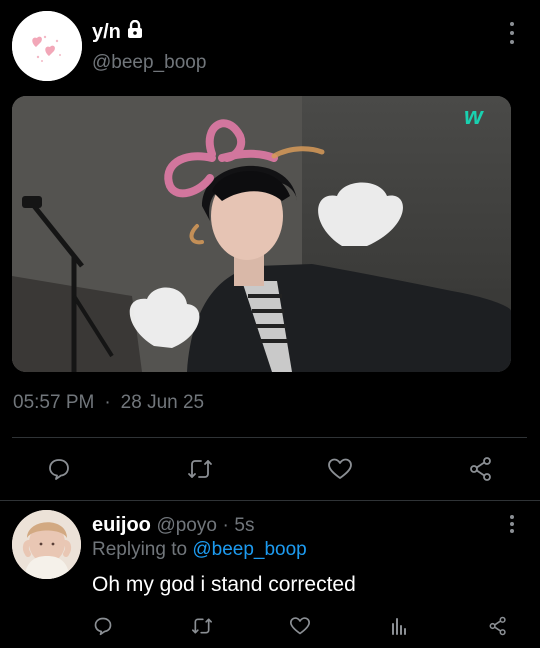 The width and height of the screenshot is (540, 648). I want to click on views-icon, so click(399, 626).